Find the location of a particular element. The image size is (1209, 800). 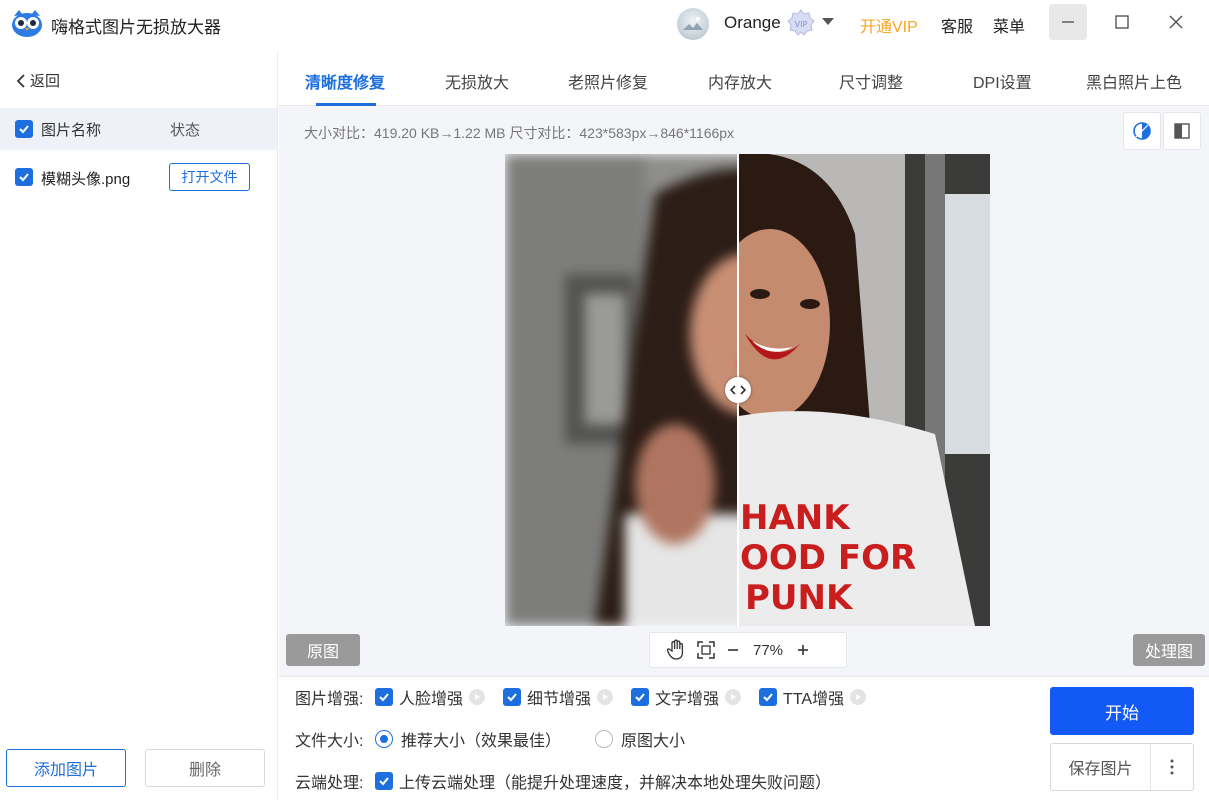

tta-enhance-option: TTA增强 is located at coordinates (813, 697).